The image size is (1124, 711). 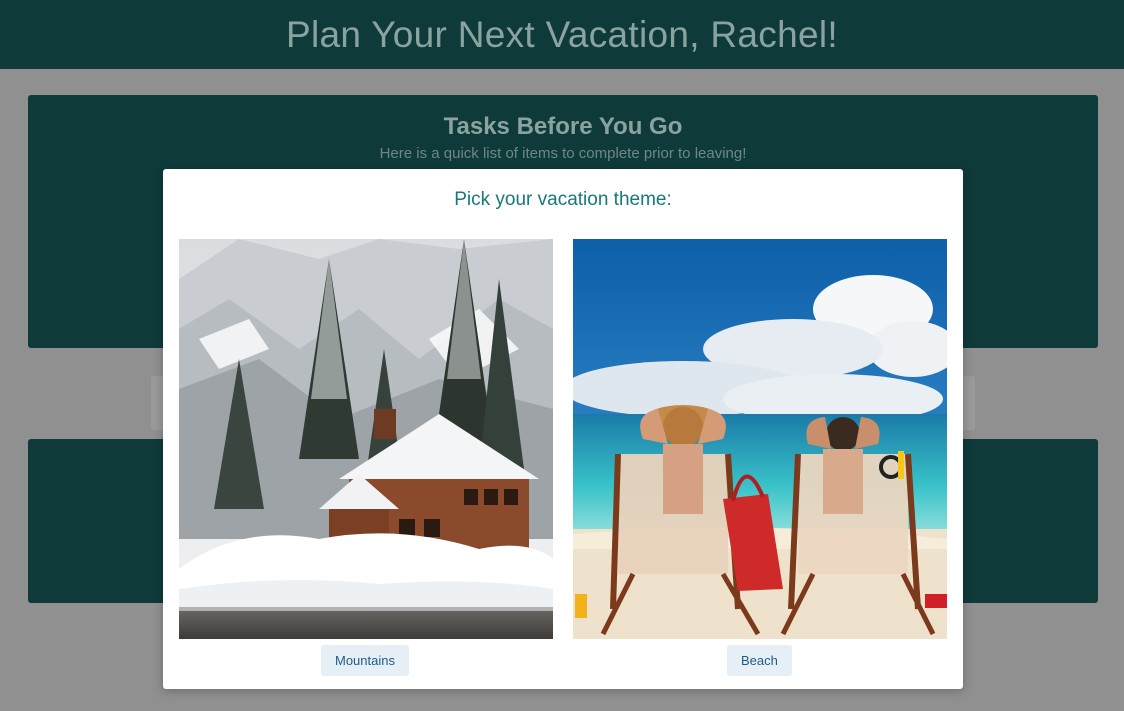 What do you see at coordinates (365, 660) in the screenshot?
I see `mountains-button: Mountains` at bounding box center [365, 660].